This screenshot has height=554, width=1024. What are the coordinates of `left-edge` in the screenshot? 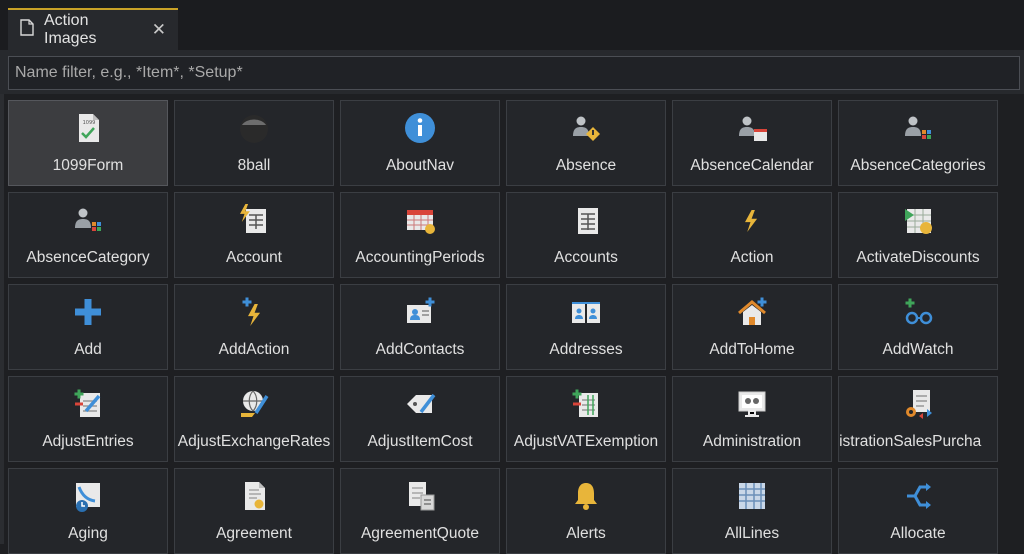 It's located at (2, 319).